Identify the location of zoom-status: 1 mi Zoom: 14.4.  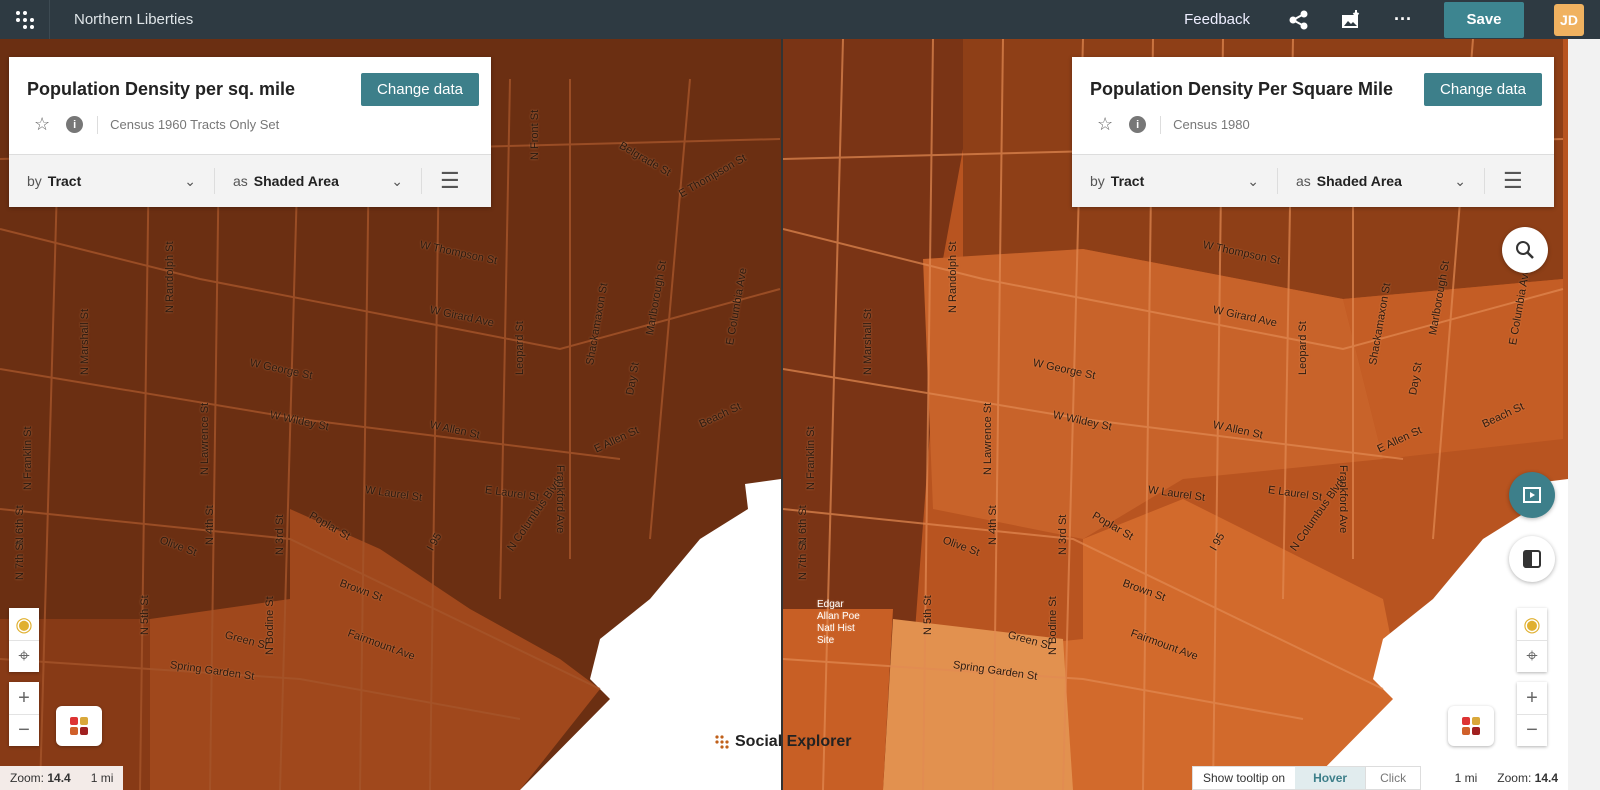
(1506, 778).